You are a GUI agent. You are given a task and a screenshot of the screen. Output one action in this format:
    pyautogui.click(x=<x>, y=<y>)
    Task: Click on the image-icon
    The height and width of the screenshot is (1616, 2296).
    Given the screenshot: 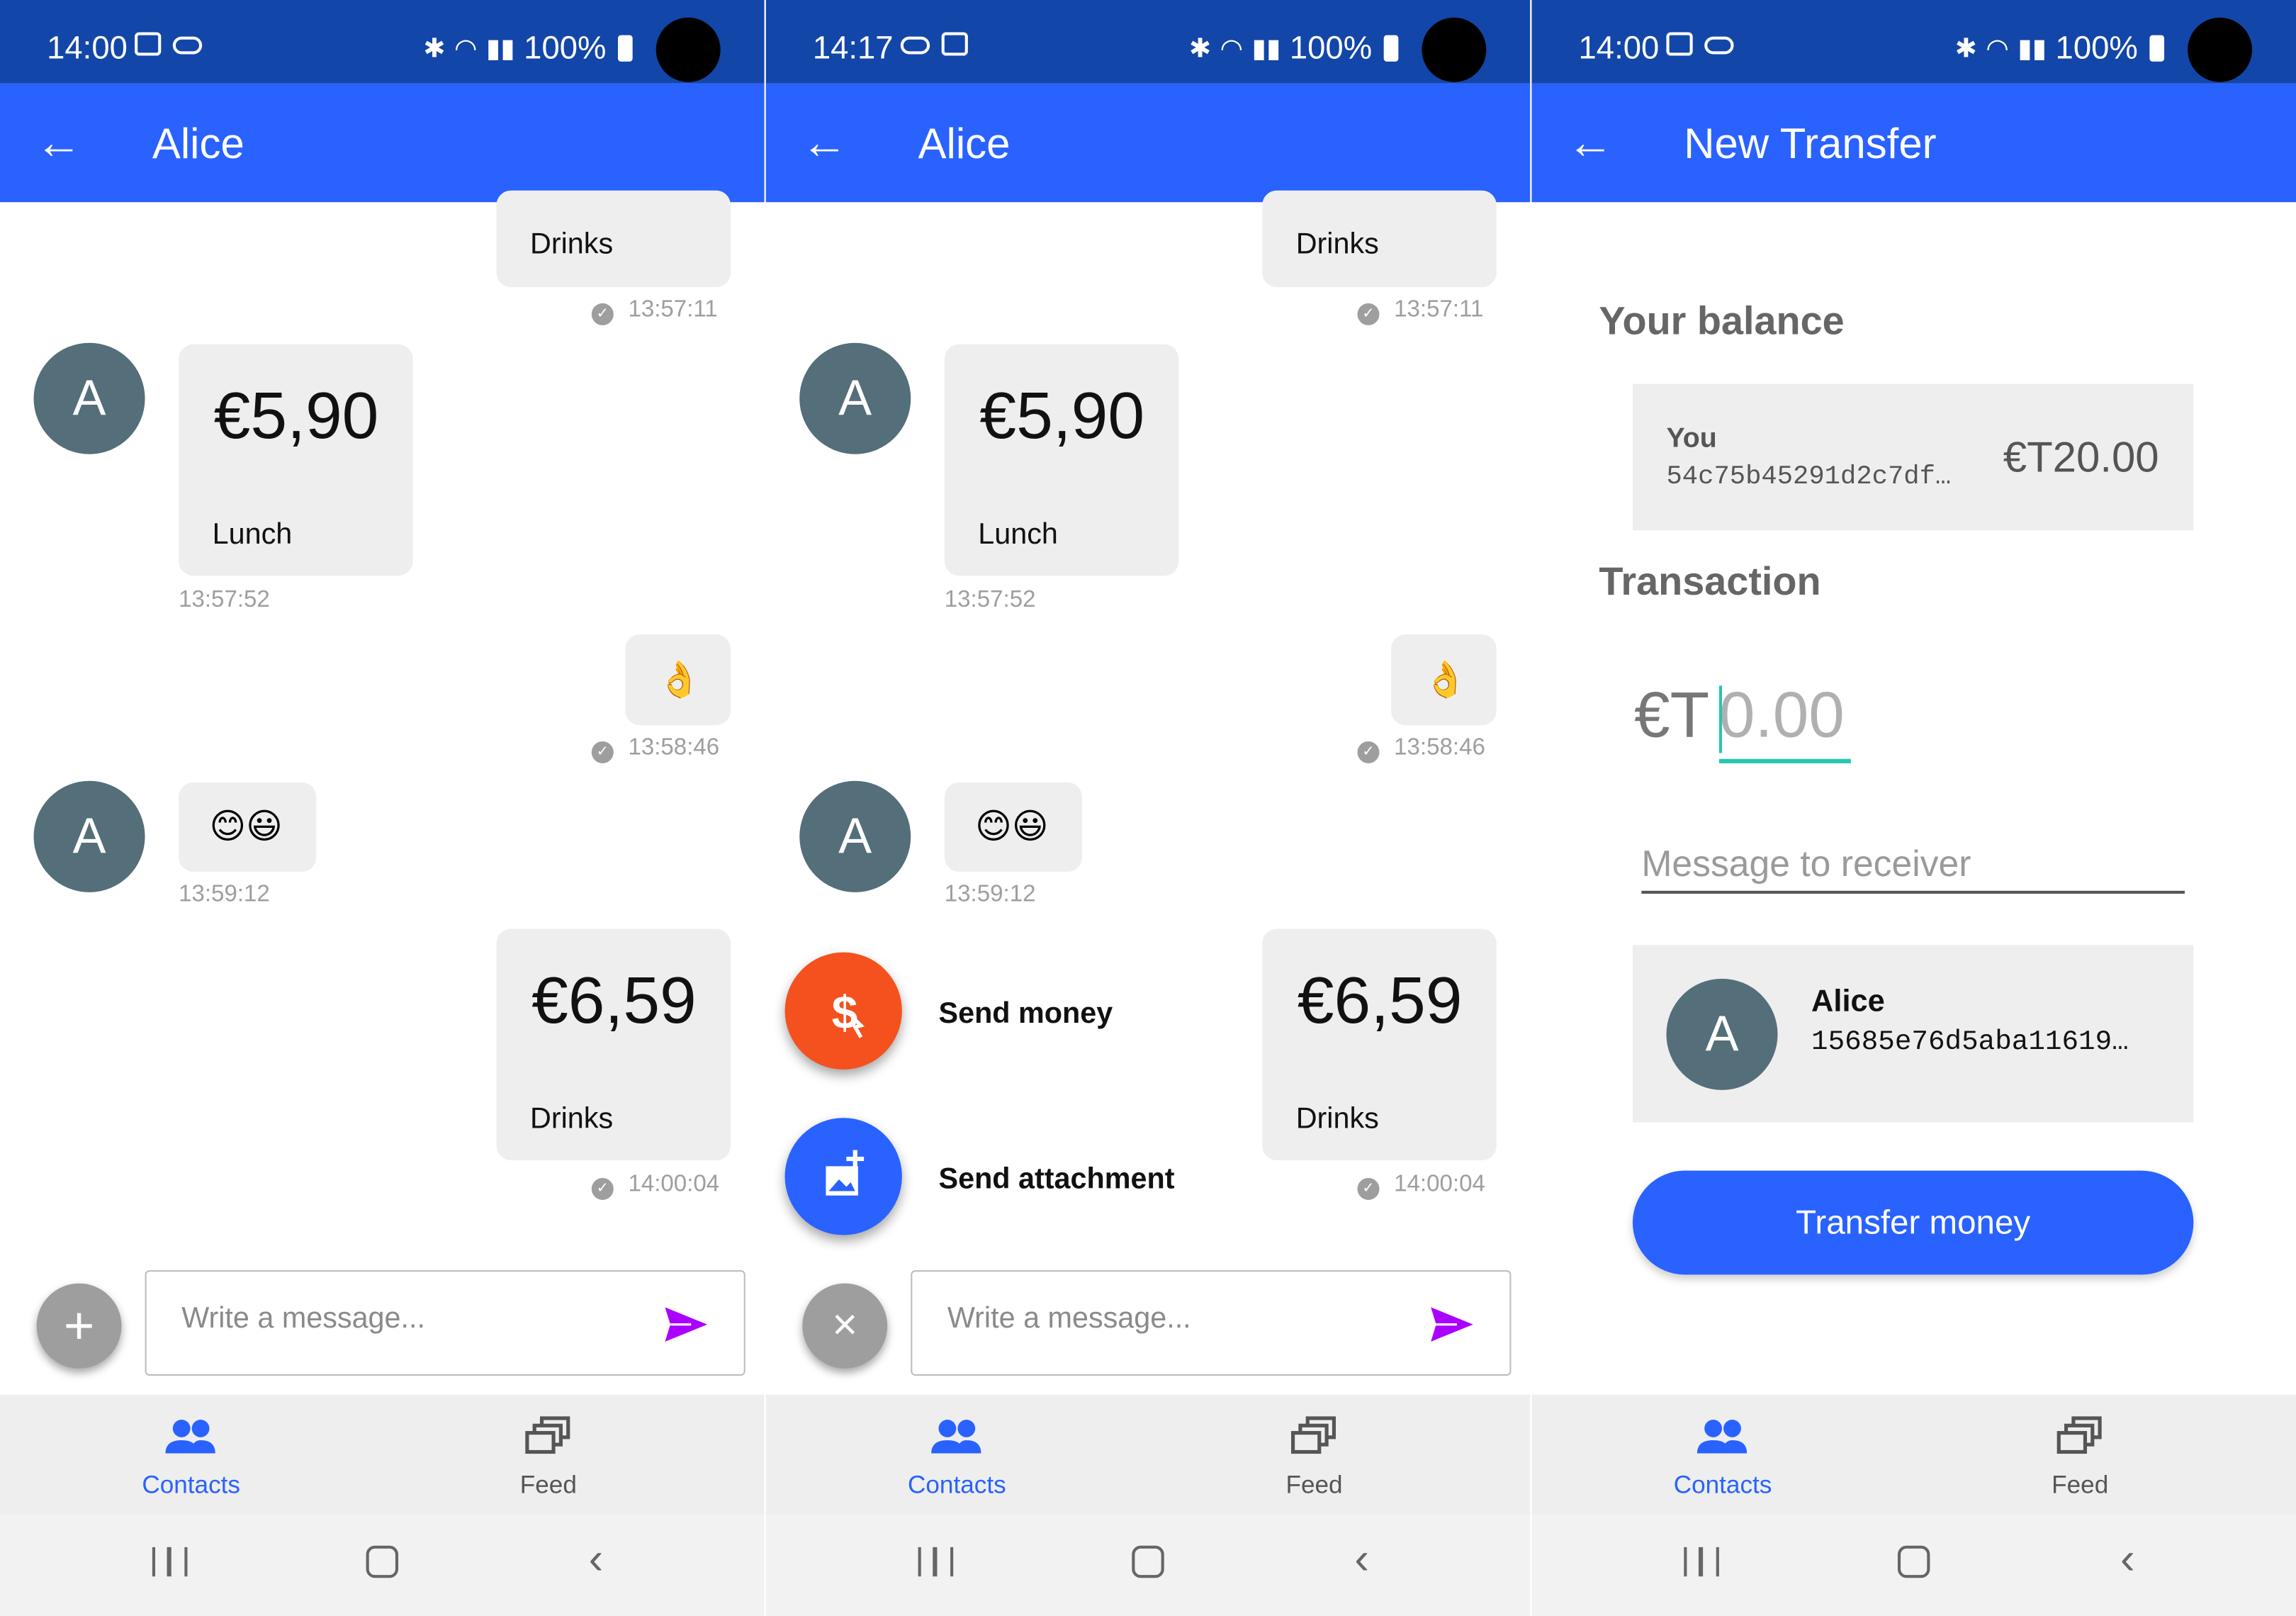 What is the action you would take?
    pyautogui.click(x=954, y=44)
    